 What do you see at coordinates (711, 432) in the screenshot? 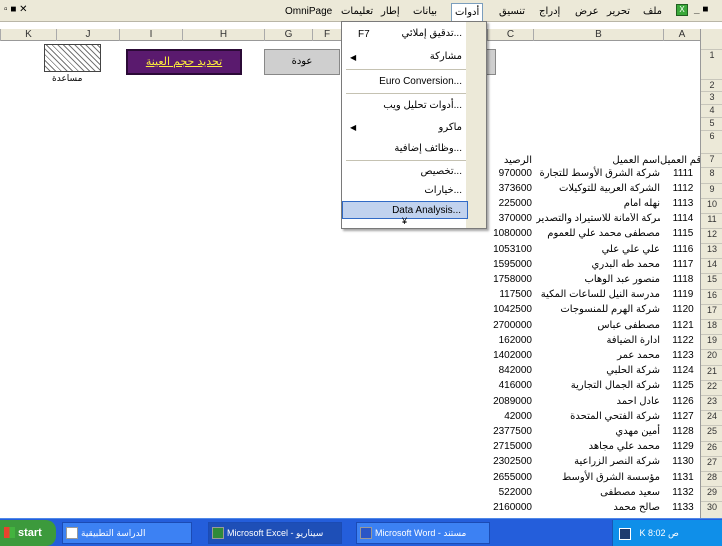
I see `row-header: 25` at bounding box center [711, 432].